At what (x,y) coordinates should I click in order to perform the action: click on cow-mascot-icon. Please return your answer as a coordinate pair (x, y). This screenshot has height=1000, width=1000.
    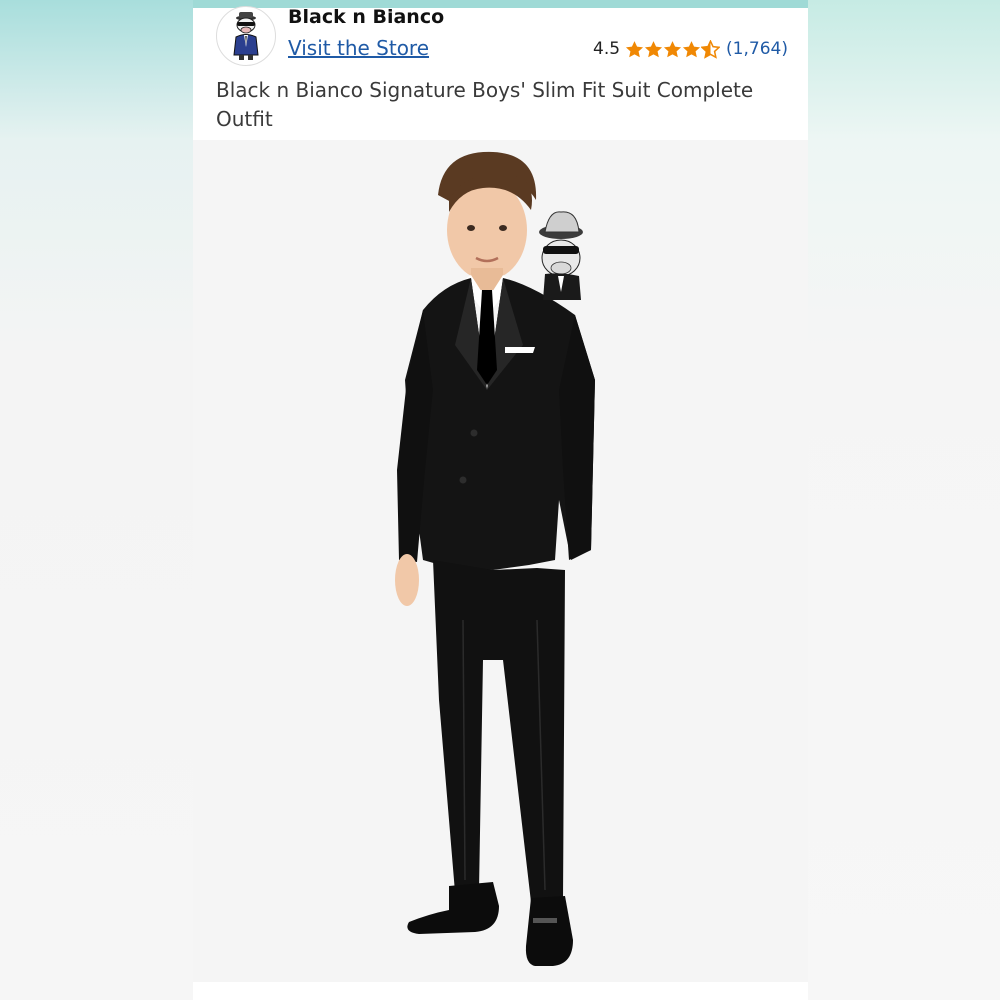
    Looking at the image, I should click on (246, 36).